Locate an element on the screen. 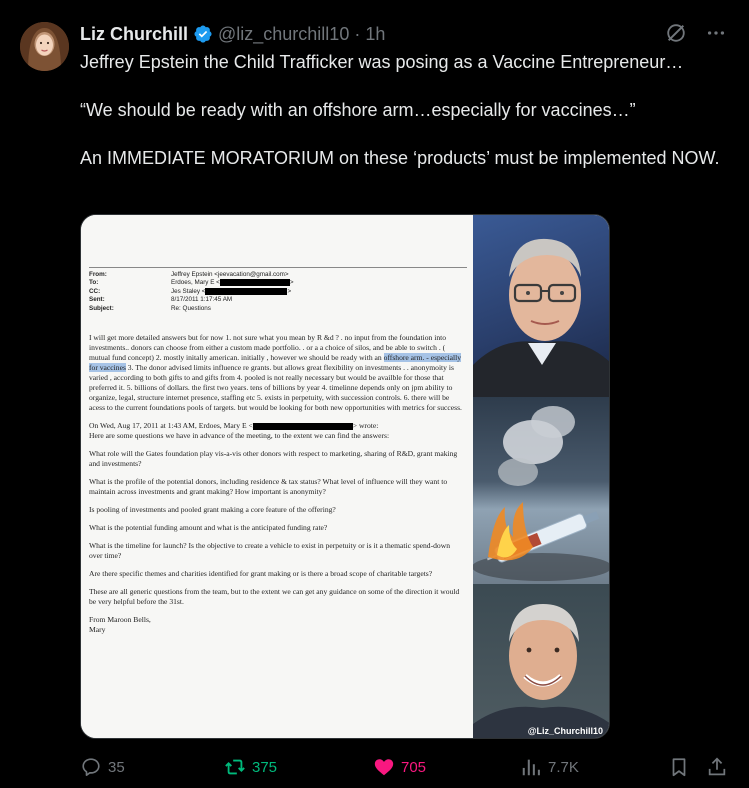 The height and width of the screenshot is (788, 749). repost-icon is located at coordinates (235, 767).